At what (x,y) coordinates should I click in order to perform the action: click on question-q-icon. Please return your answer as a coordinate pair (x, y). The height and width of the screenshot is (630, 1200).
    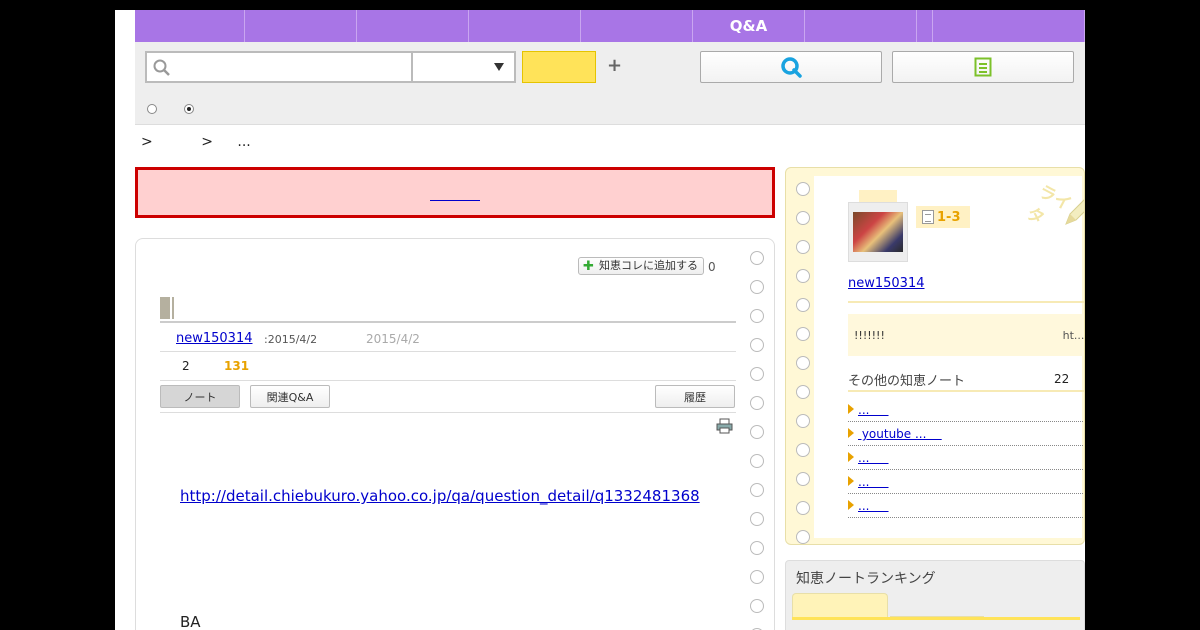
    Looking at the image, I should click on (791, 67).